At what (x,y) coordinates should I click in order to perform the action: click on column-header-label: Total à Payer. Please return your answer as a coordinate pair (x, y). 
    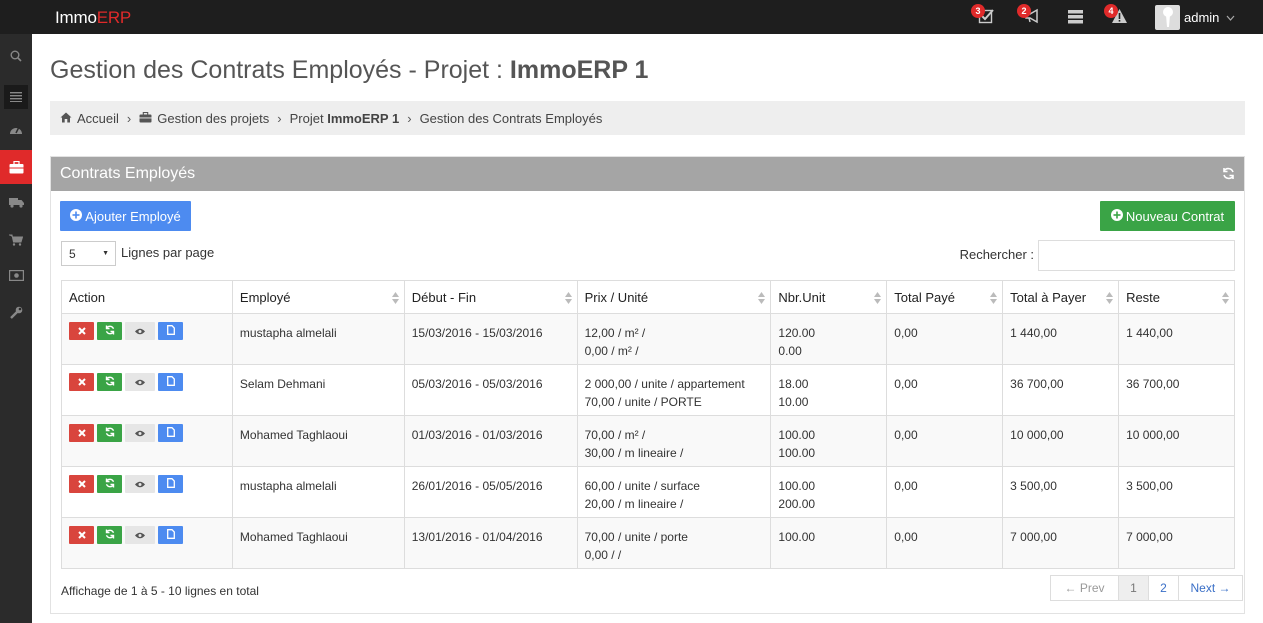
    Looking at the image, I should click on (1048, 297).